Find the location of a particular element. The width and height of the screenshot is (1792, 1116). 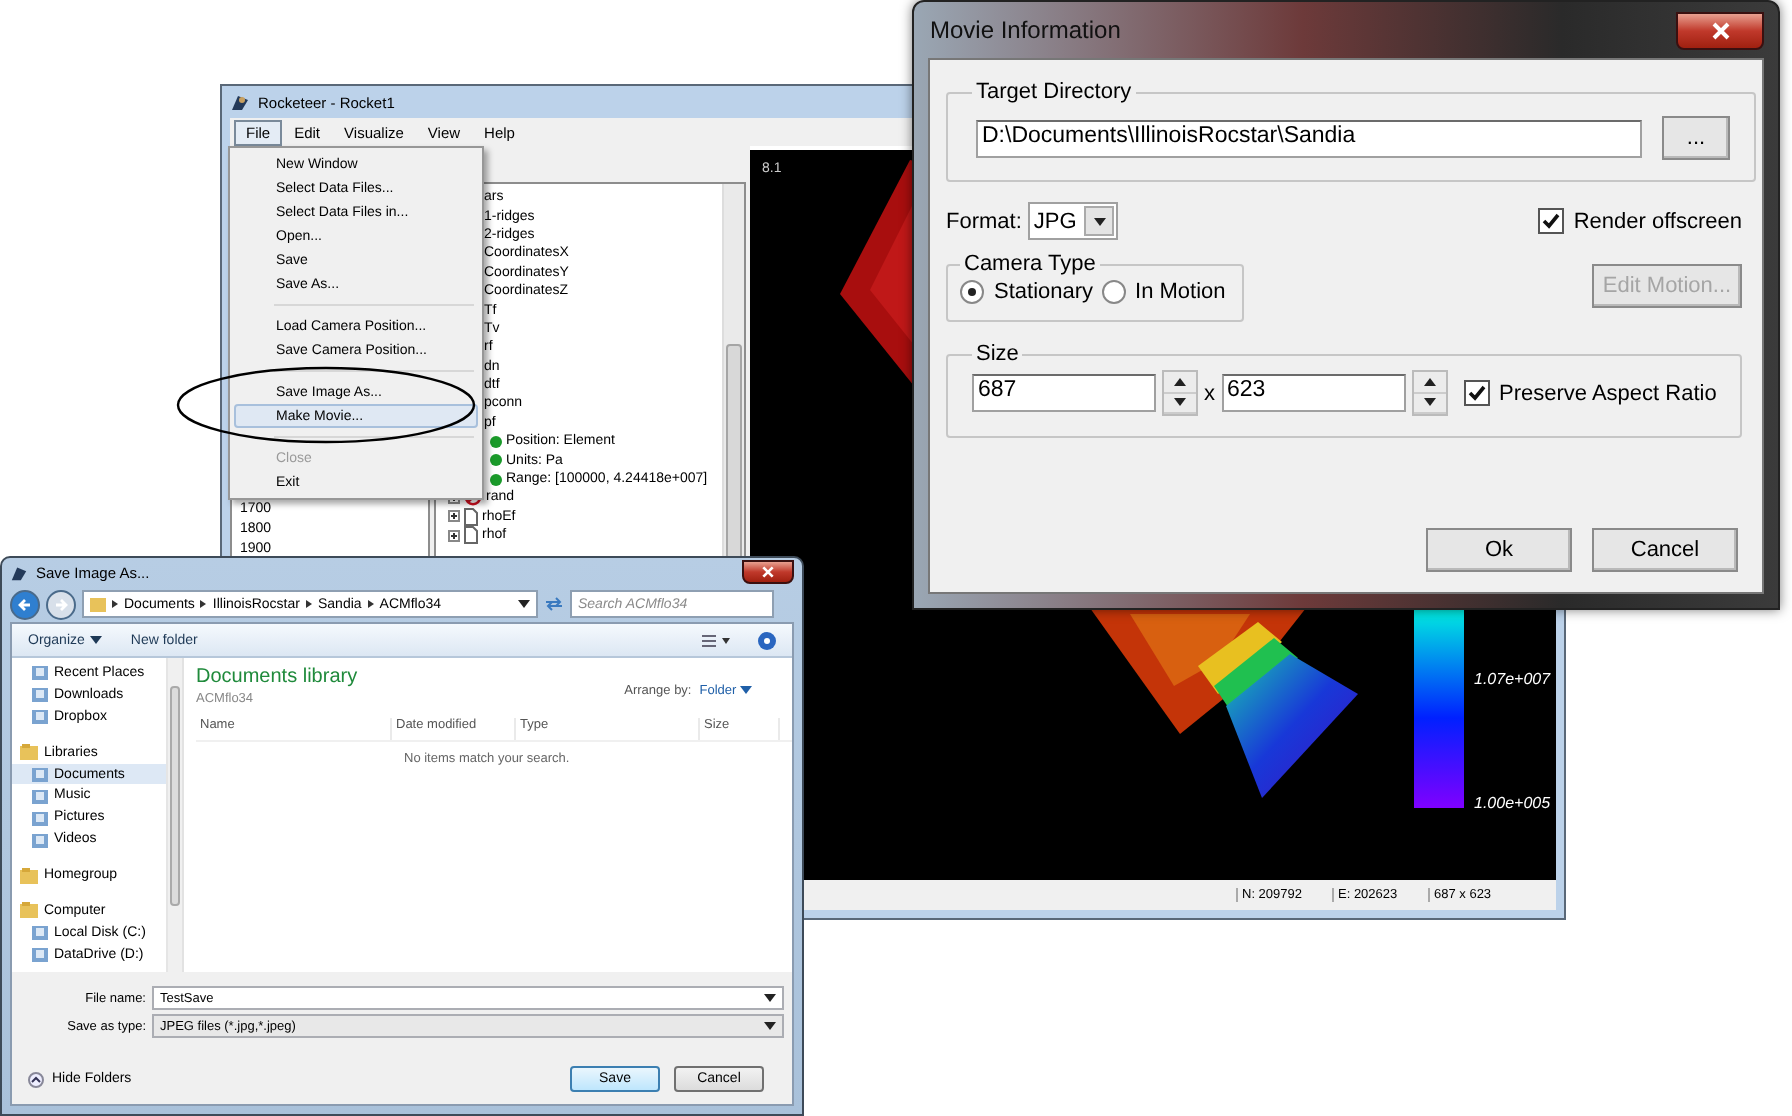

format-label: Format: is located at coordinates (984, 221).